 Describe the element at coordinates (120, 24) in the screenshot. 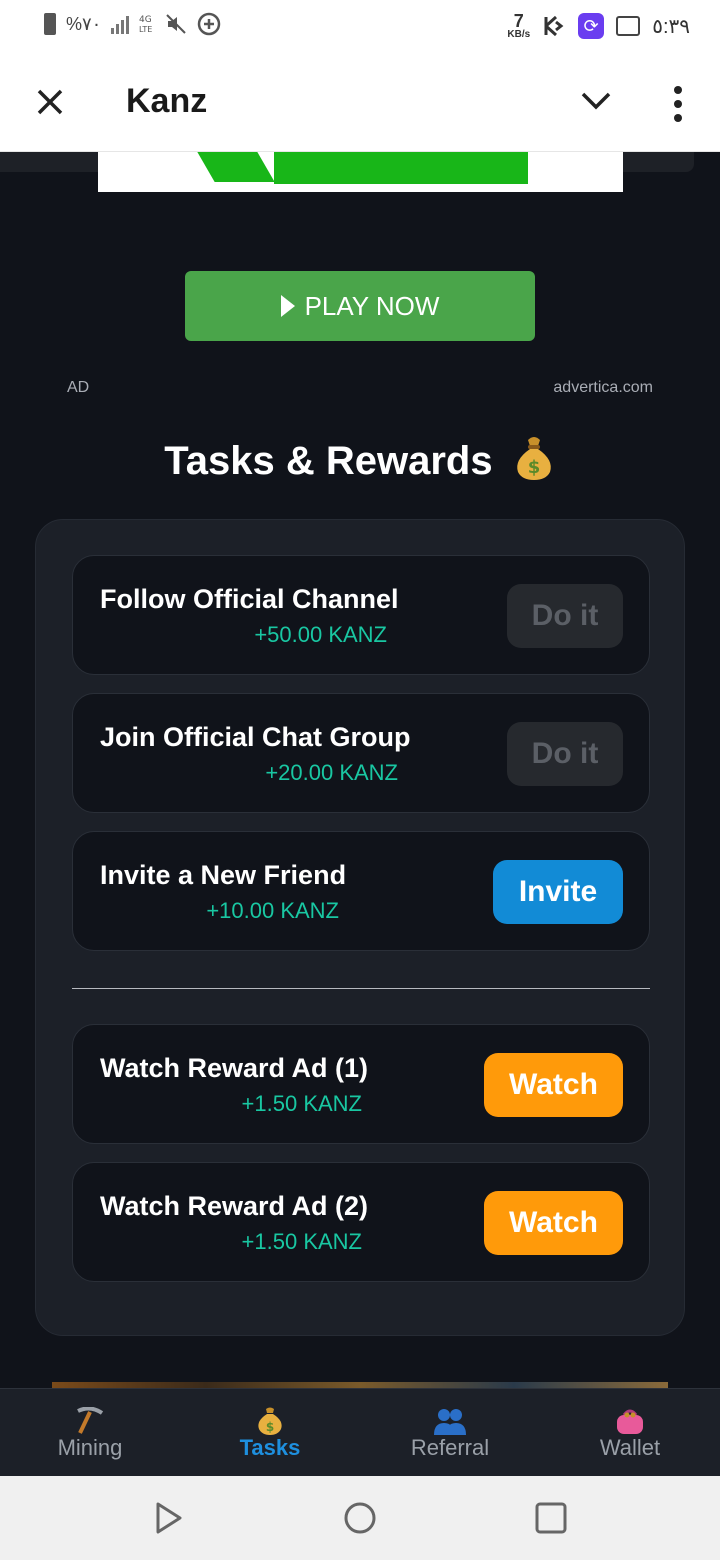

I see `signal-icon` at that location.